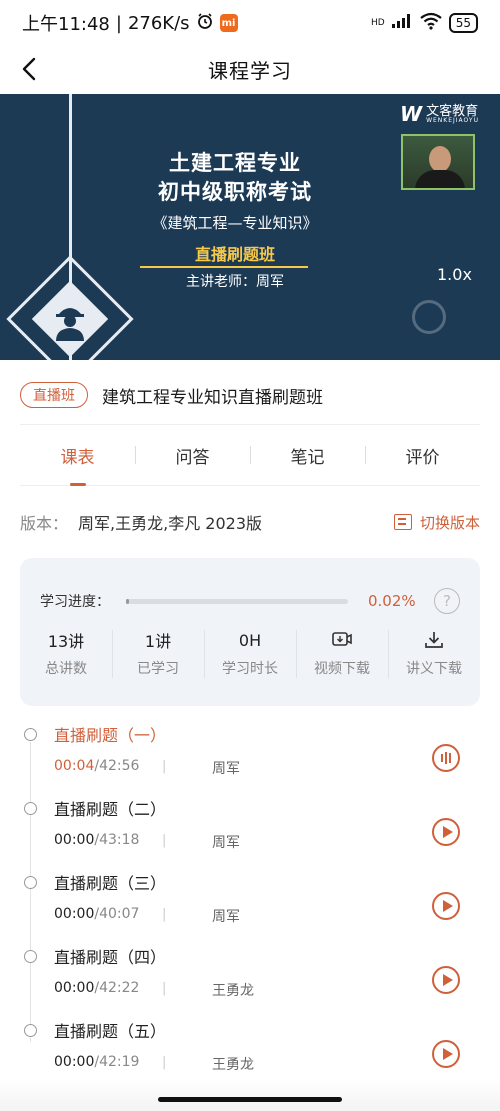  What do you see at coordinates (110, 1031) in the screenshot?
I see `lesson-title: 直播刷题（五）` at bounding box center [110, 1031].